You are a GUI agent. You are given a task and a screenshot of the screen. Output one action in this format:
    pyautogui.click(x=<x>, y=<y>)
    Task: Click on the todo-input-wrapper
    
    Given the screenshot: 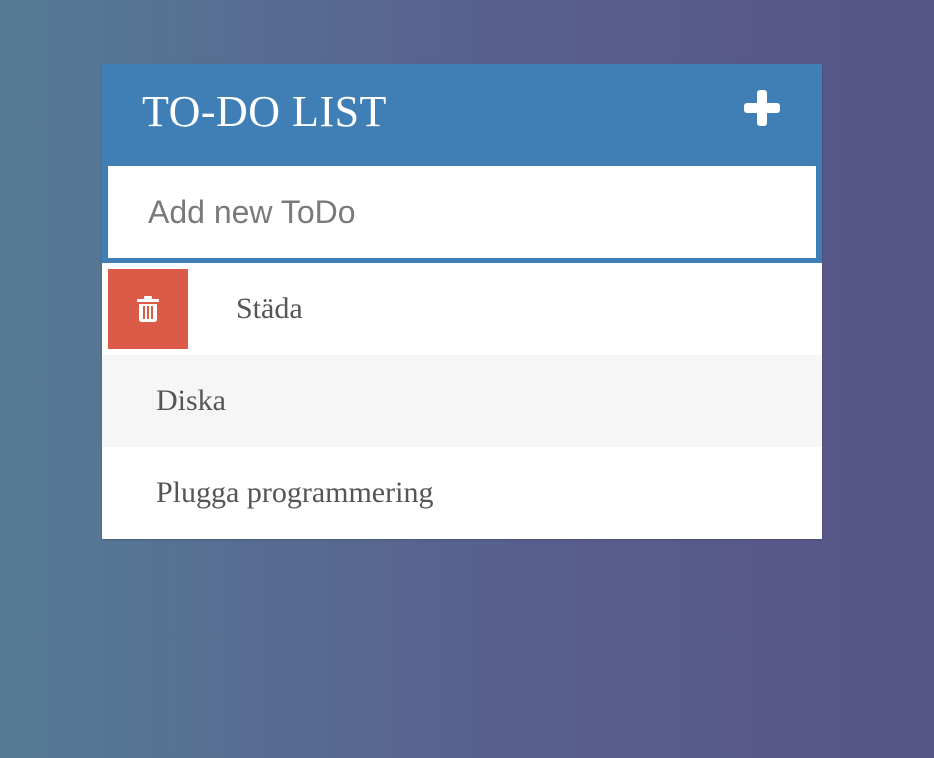 What is the action you would take?
    pyautogui.click(x=462, y=214)
    